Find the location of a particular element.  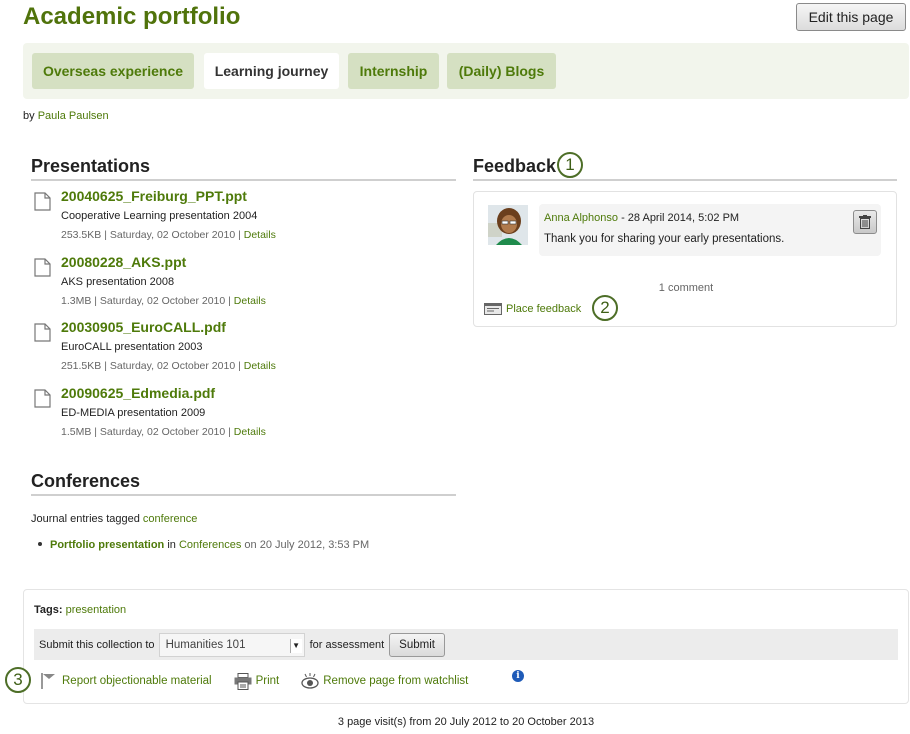

printer-icon is located at coordinates (243, 681).